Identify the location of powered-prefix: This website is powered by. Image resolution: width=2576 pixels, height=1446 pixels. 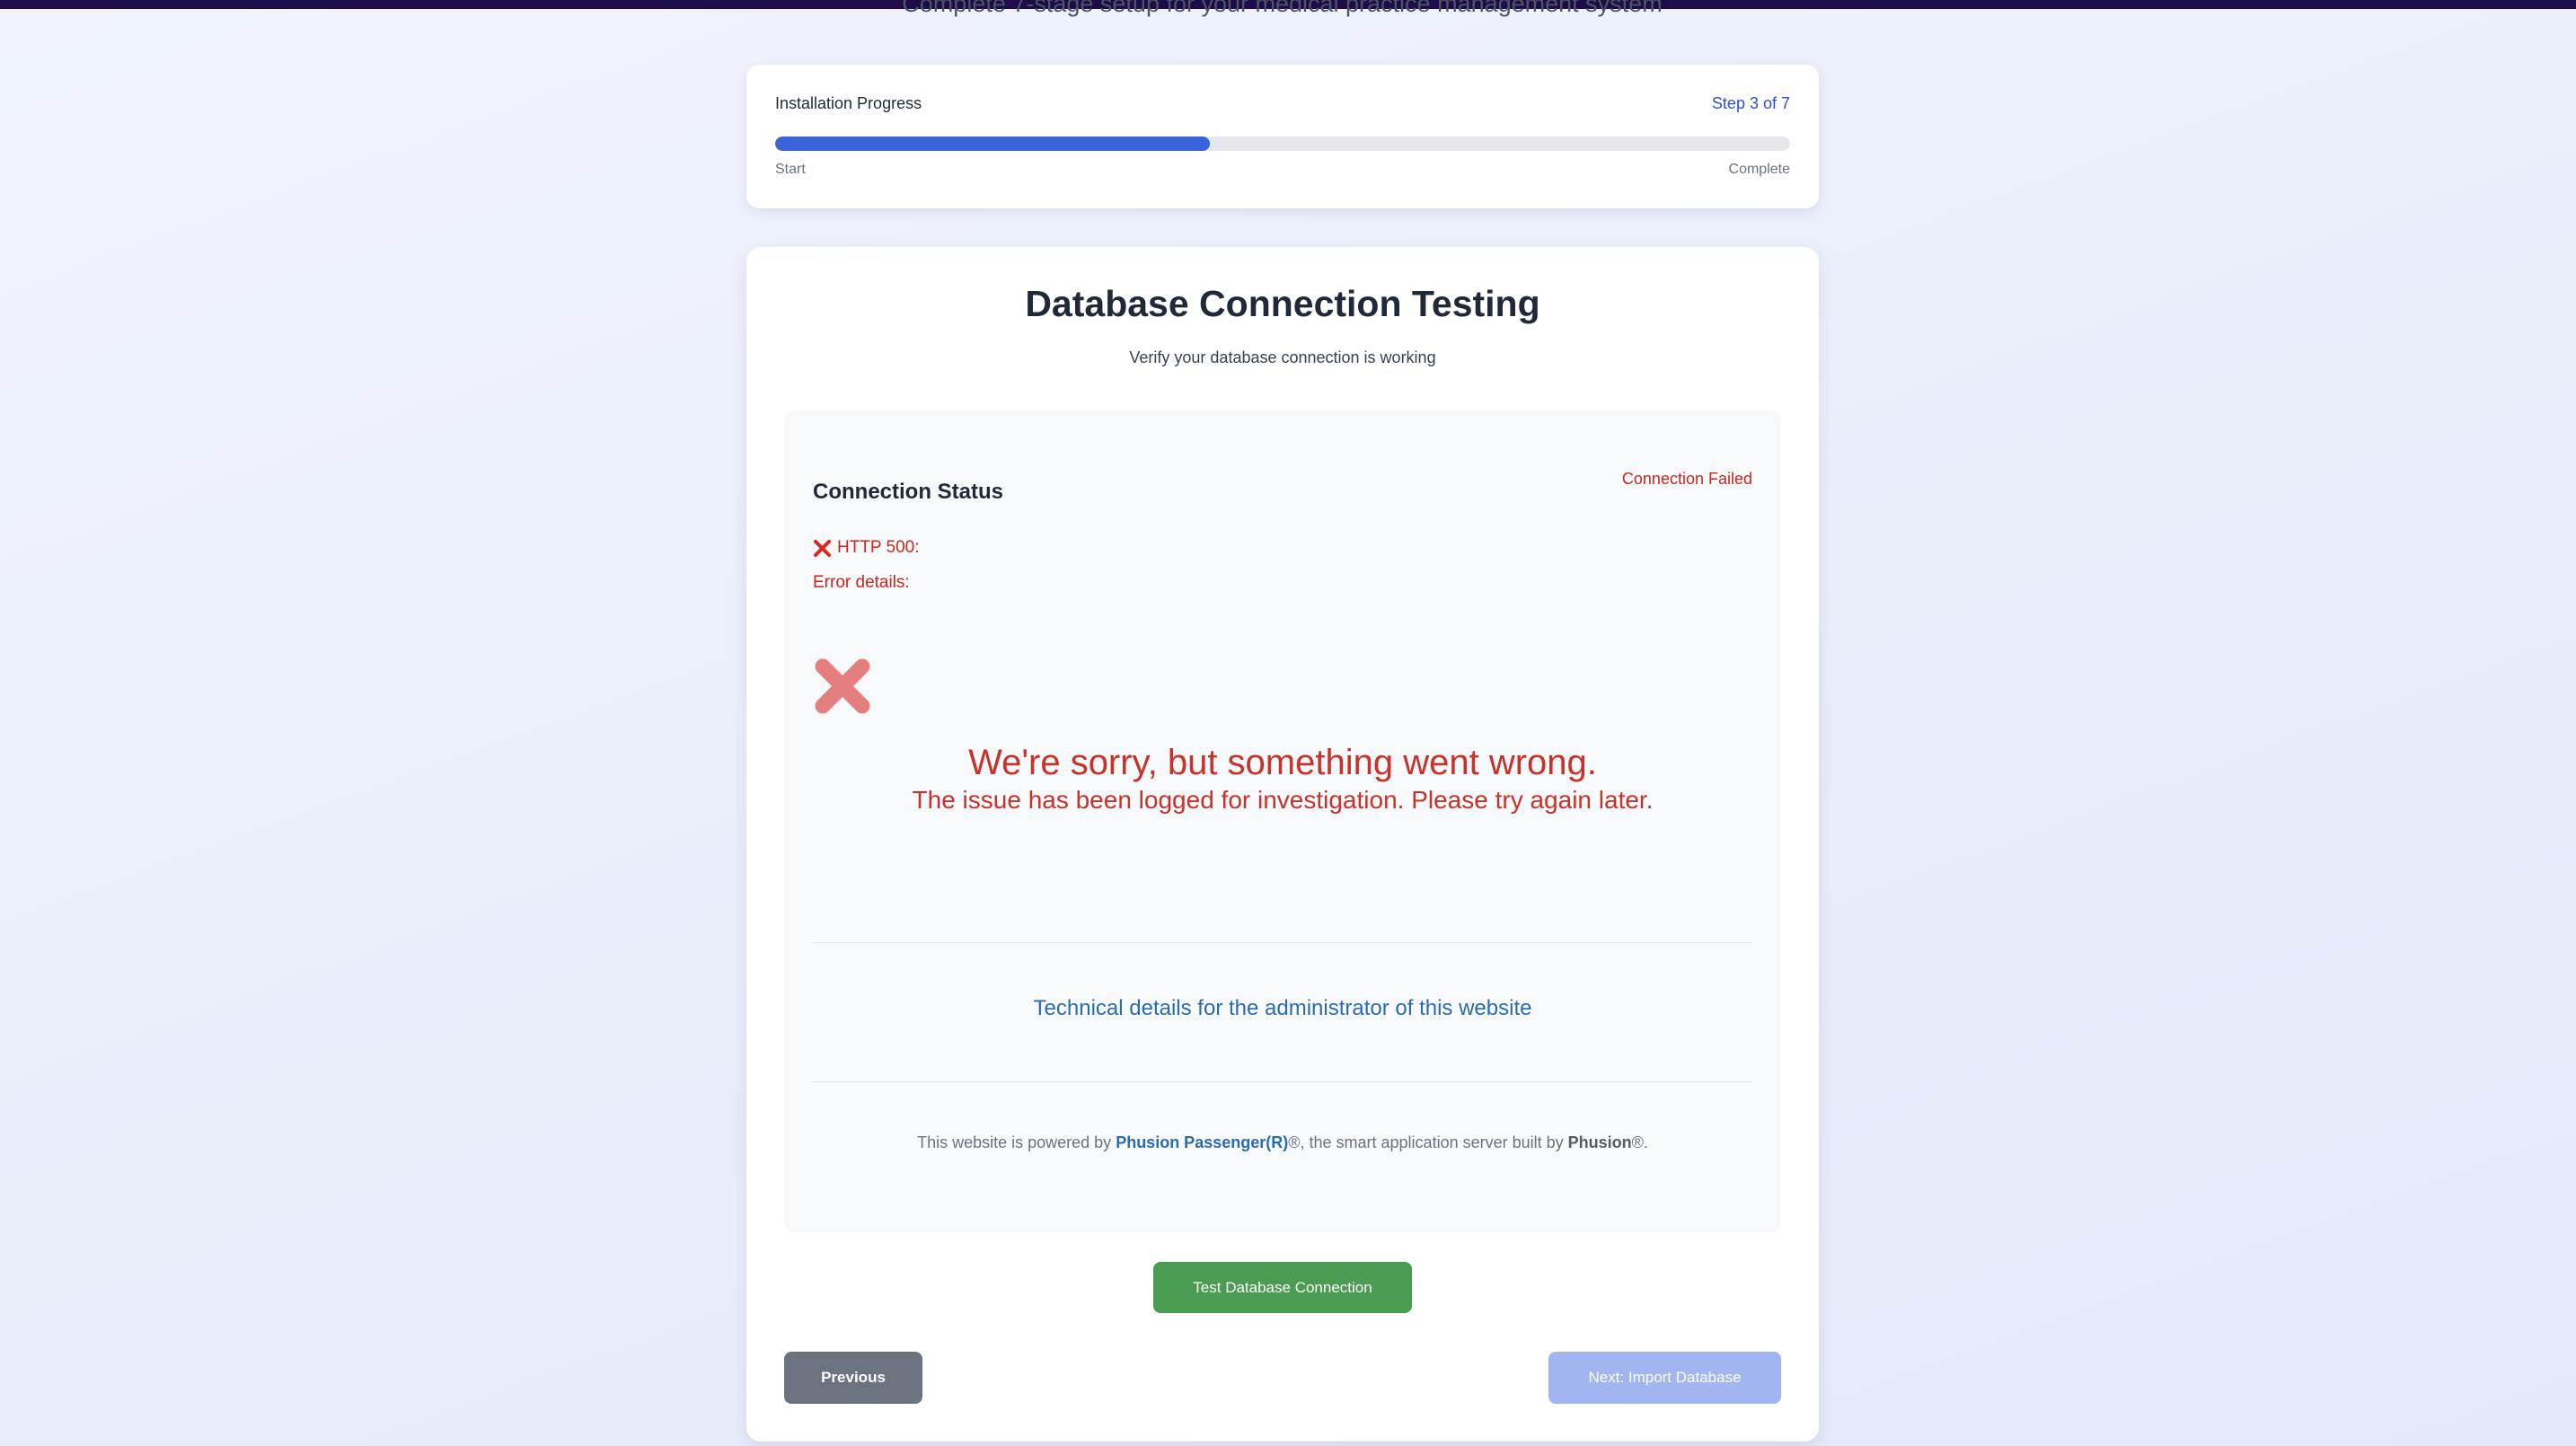
(1016, 1142).